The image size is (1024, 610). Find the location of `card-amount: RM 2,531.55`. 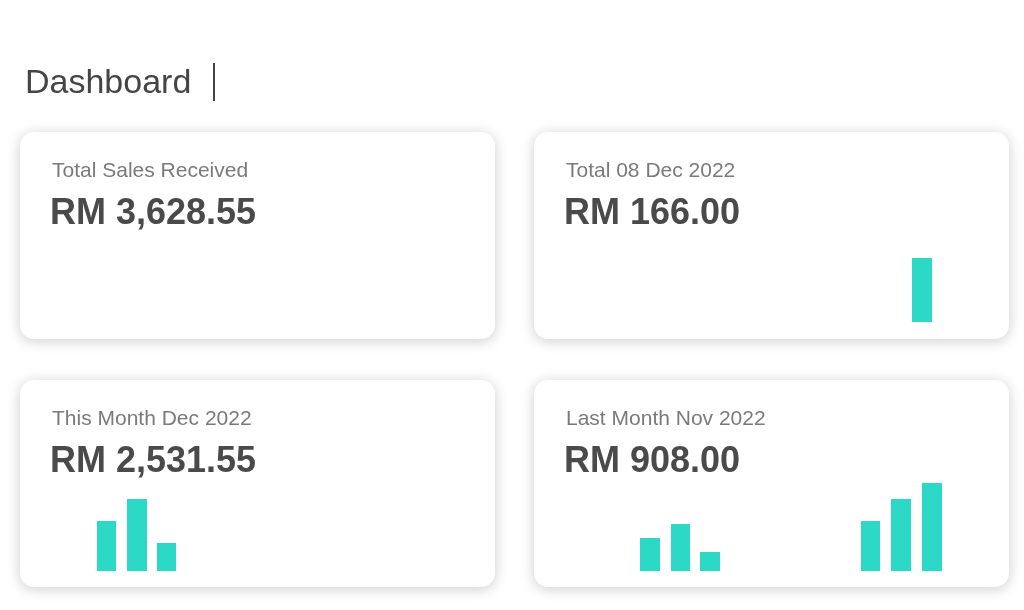

card-amount: RM 2,531.55 is located at coordinates (153, 460).